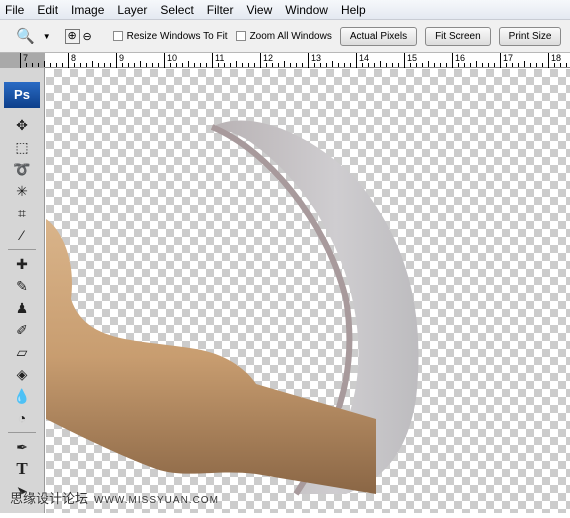  What do you see at coordinates (378, 36) in the screenshot?
I see `actual-pixels-button: Actual Pixels` at bounding box center [378, 36].